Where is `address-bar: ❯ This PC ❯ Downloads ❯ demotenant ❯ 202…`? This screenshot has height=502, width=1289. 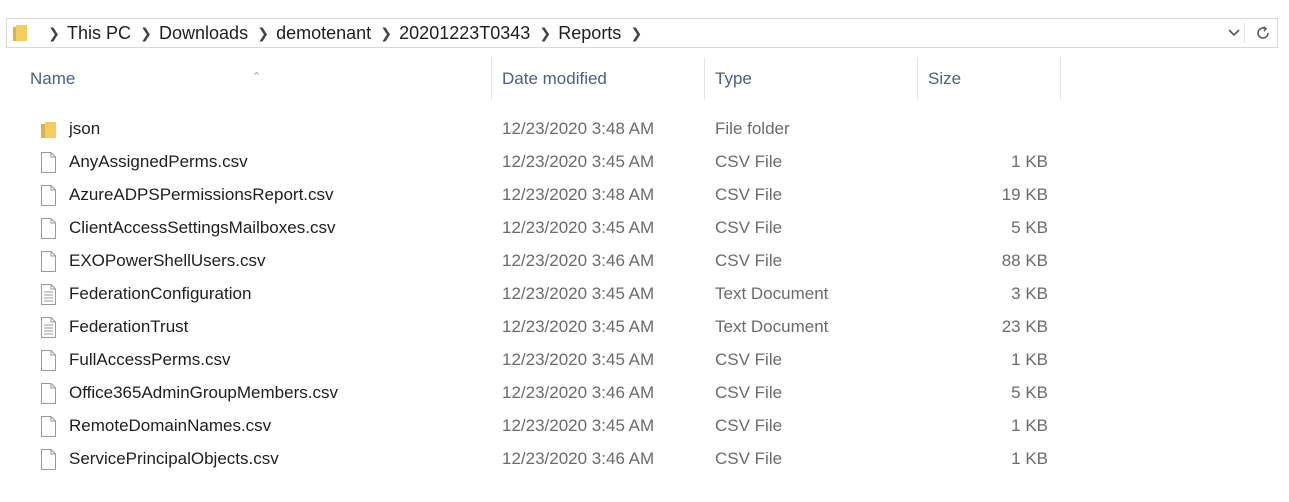 address-bar: ❯ This PC ❯ Downloads ❯ demotenant ❯ 202… is located at coordinates (642, 33).